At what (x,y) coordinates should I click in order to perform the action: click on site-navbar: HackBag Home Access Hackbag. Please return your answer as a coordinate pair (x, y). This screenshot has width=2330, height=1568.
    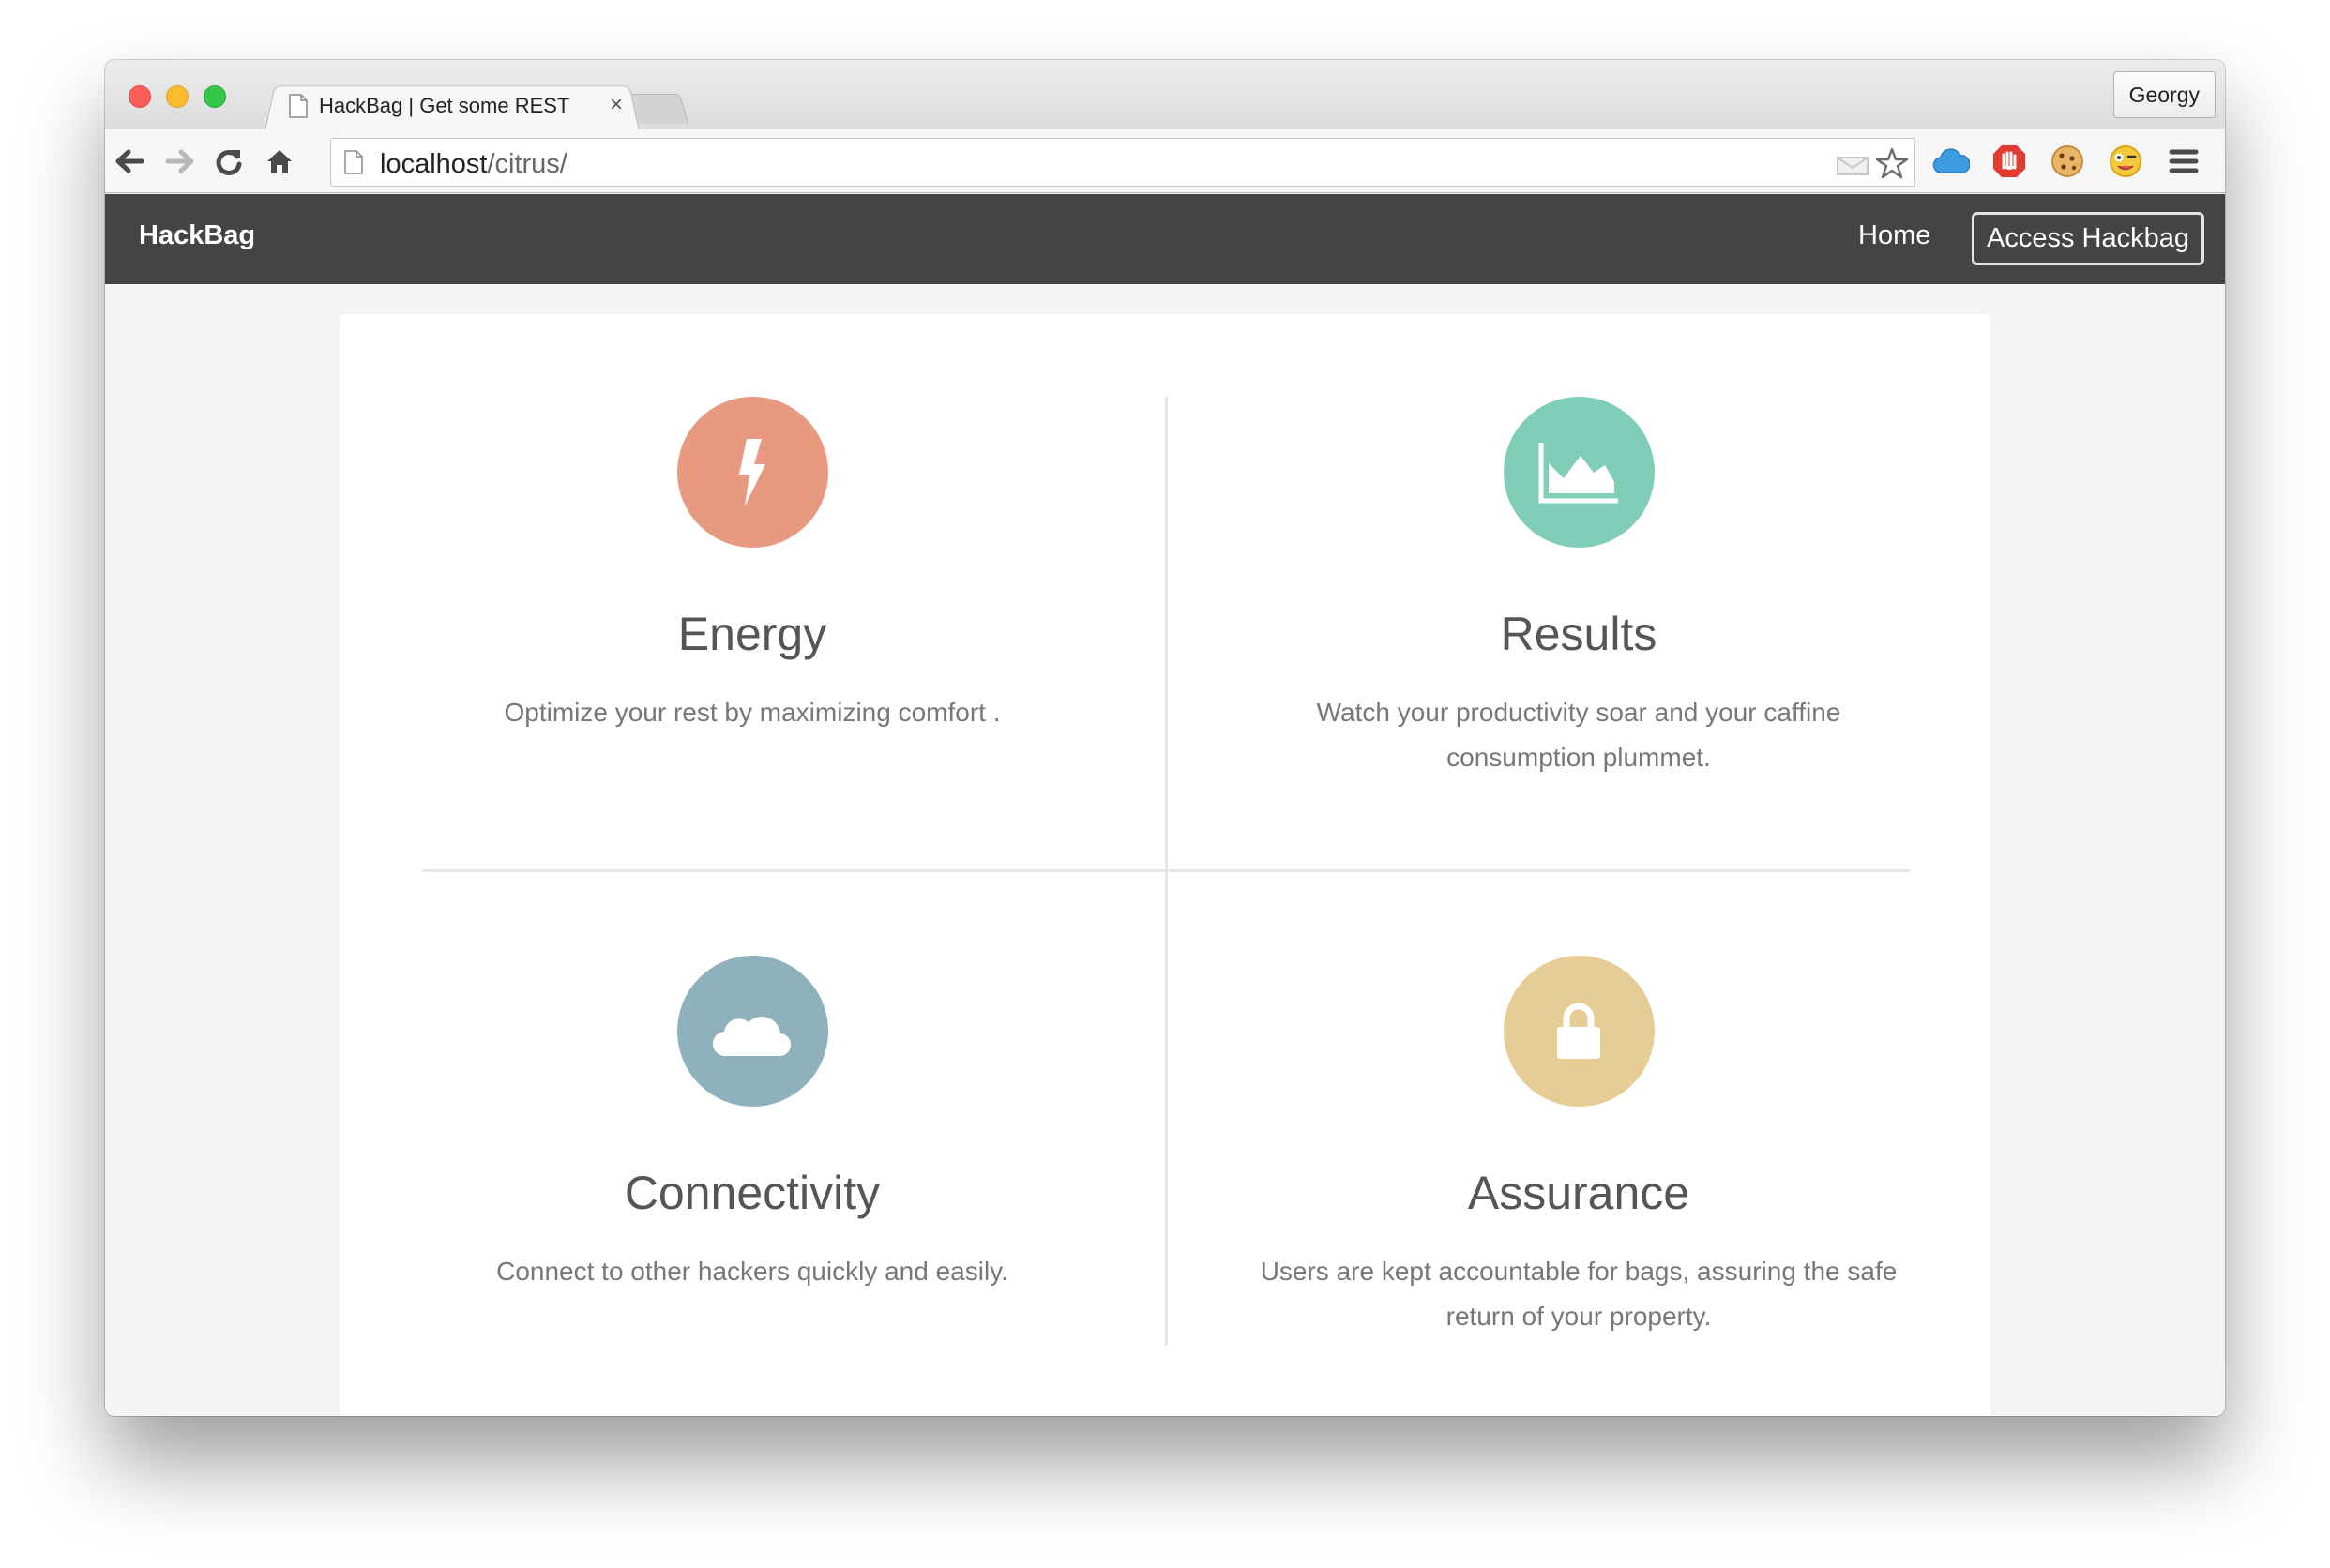
    Looking at the image, I should click on (1165, 239).